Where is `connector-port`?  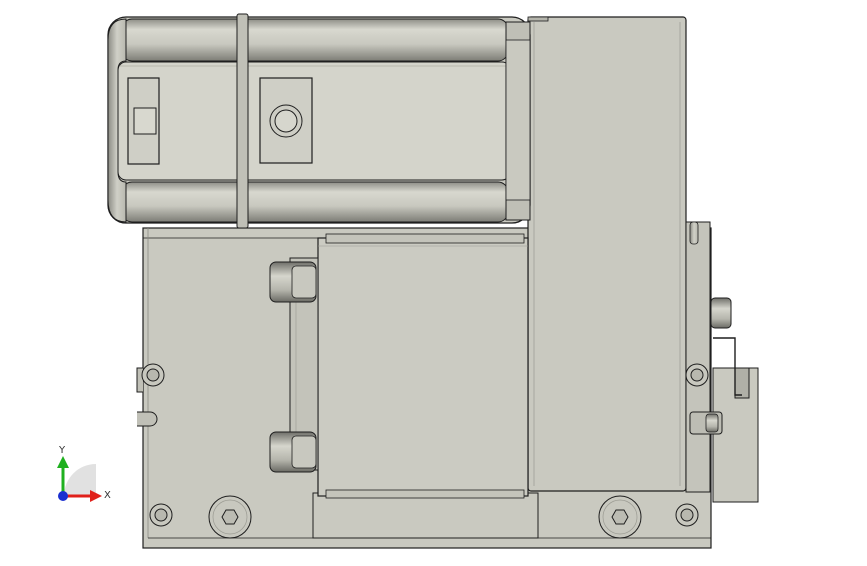
connector-port is located at coordinates (145, 121).